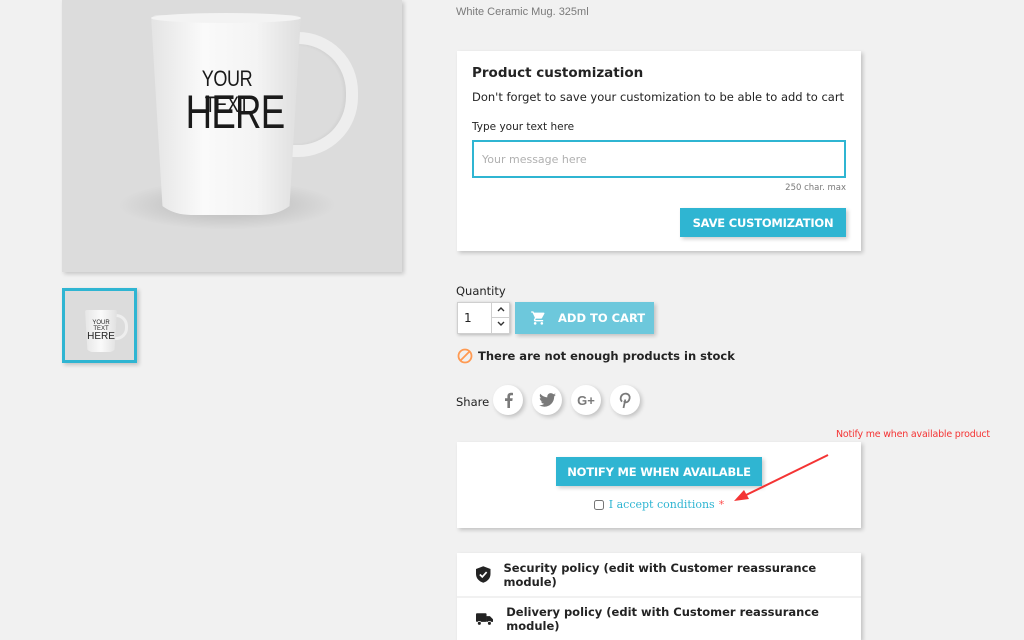 The width and height of the screenshot is (1024, 640). I want to click on twitter-icon, so click(547, 400).